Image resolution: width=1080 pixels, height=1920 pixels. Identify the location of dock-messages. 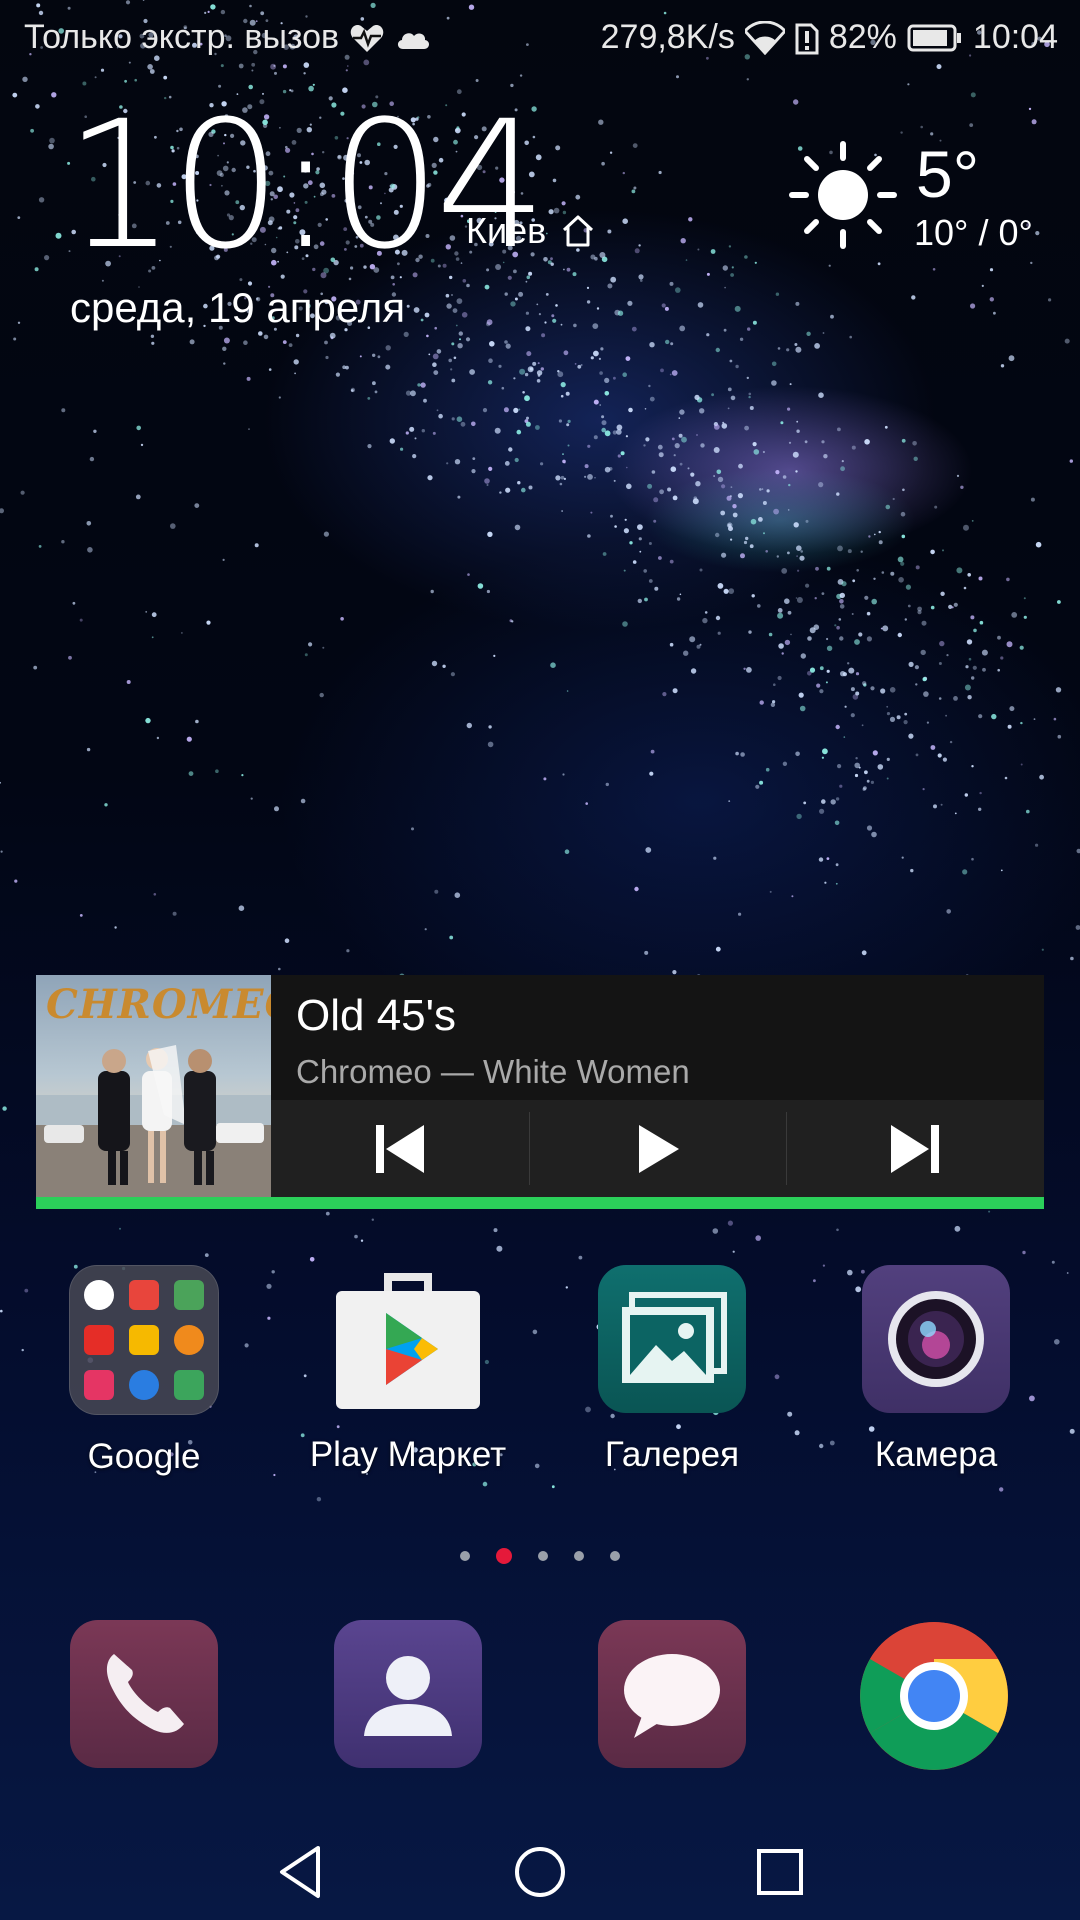
(672, 1694).